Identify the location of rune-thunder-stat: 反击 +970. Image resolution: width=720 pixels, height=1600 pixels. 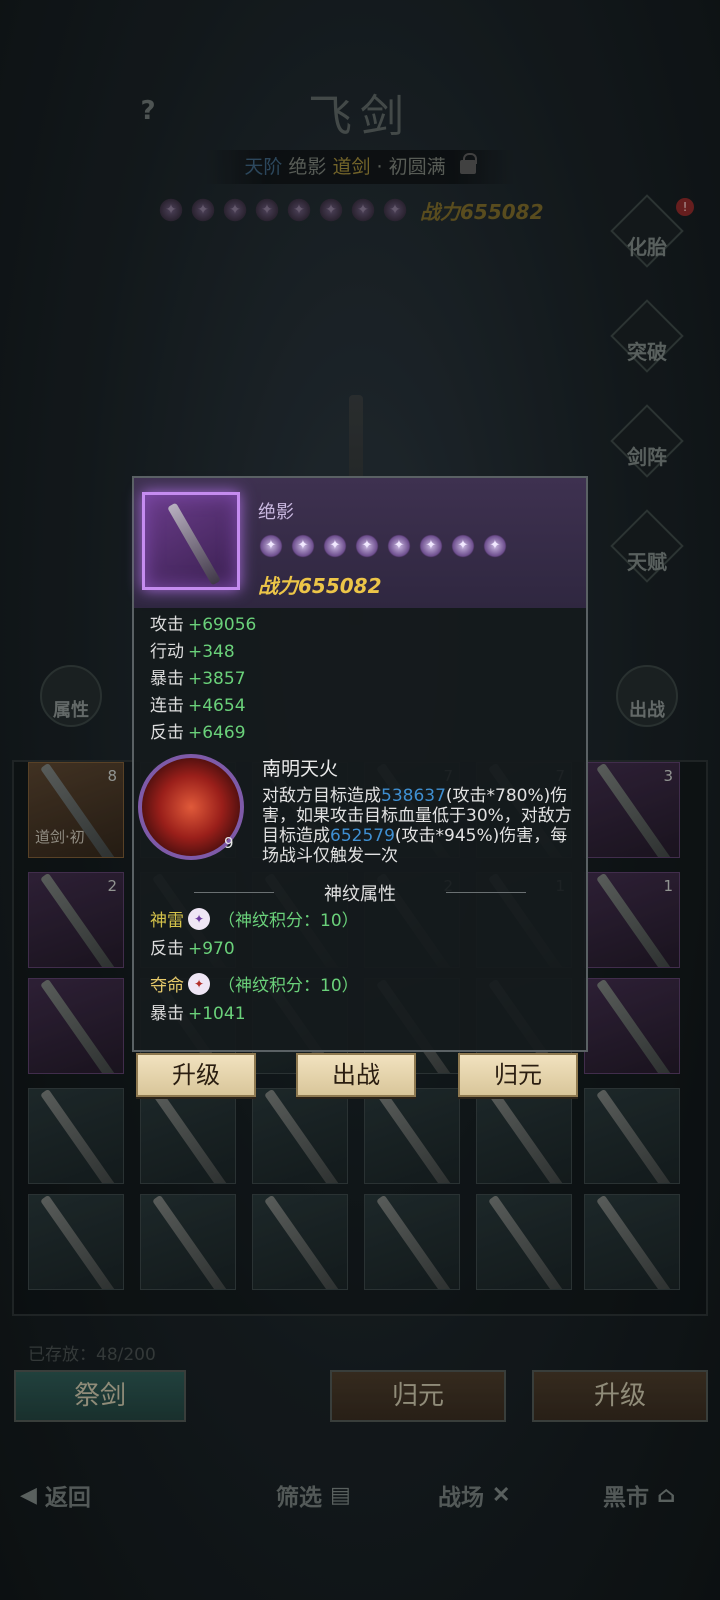
(192, 949).